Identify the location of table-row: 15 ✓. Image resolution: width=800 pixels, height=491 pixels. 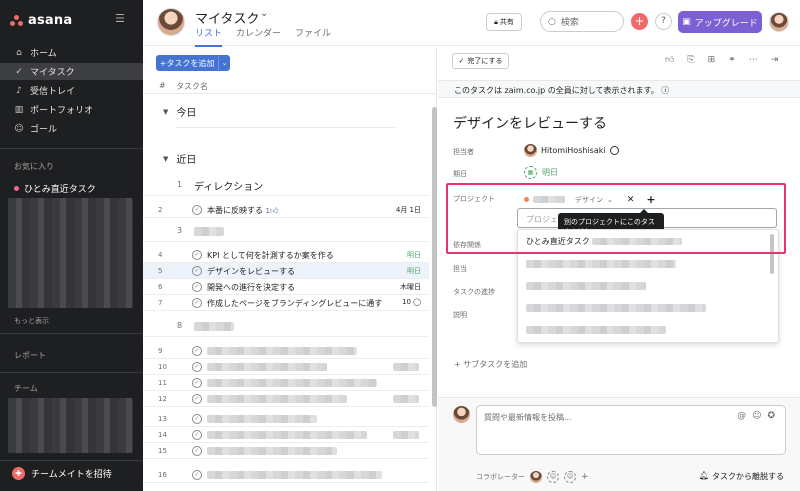
(286, 451).